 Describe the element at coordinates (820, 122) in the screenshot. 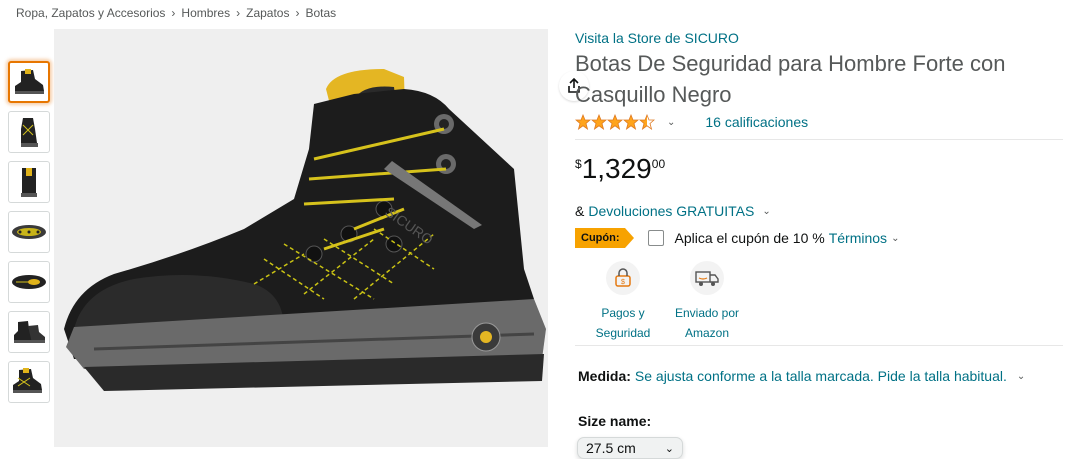

I see `rating-row: ⌄ 16 calificaciones` at that location.